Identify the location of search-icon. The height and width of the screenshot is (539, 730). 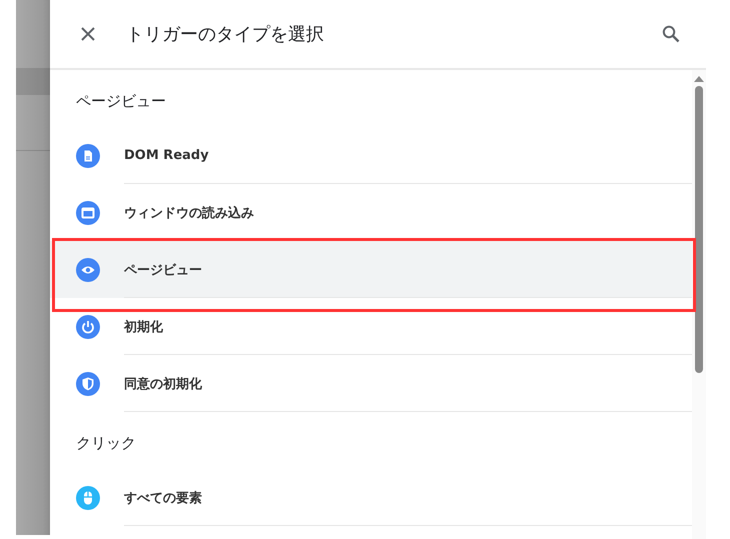
(671, 34).